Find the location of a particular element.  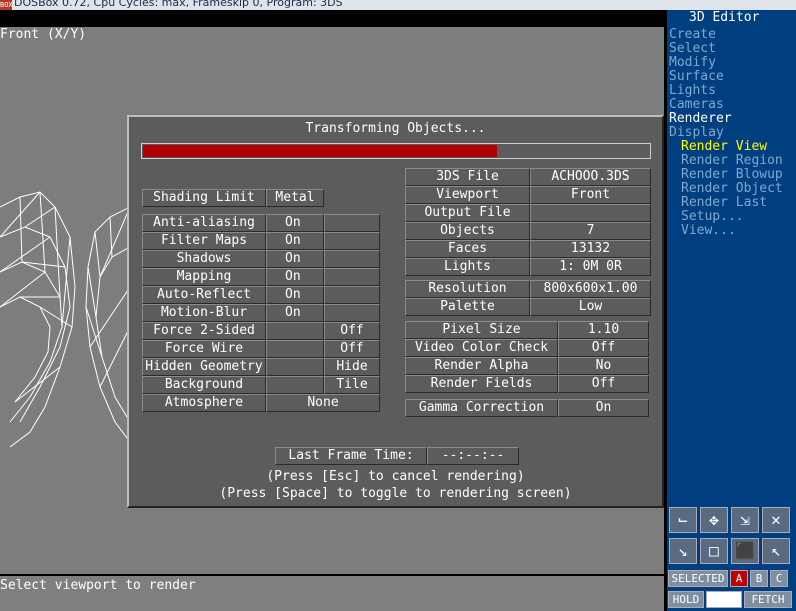

info-value is located at coordinates (590, 213).